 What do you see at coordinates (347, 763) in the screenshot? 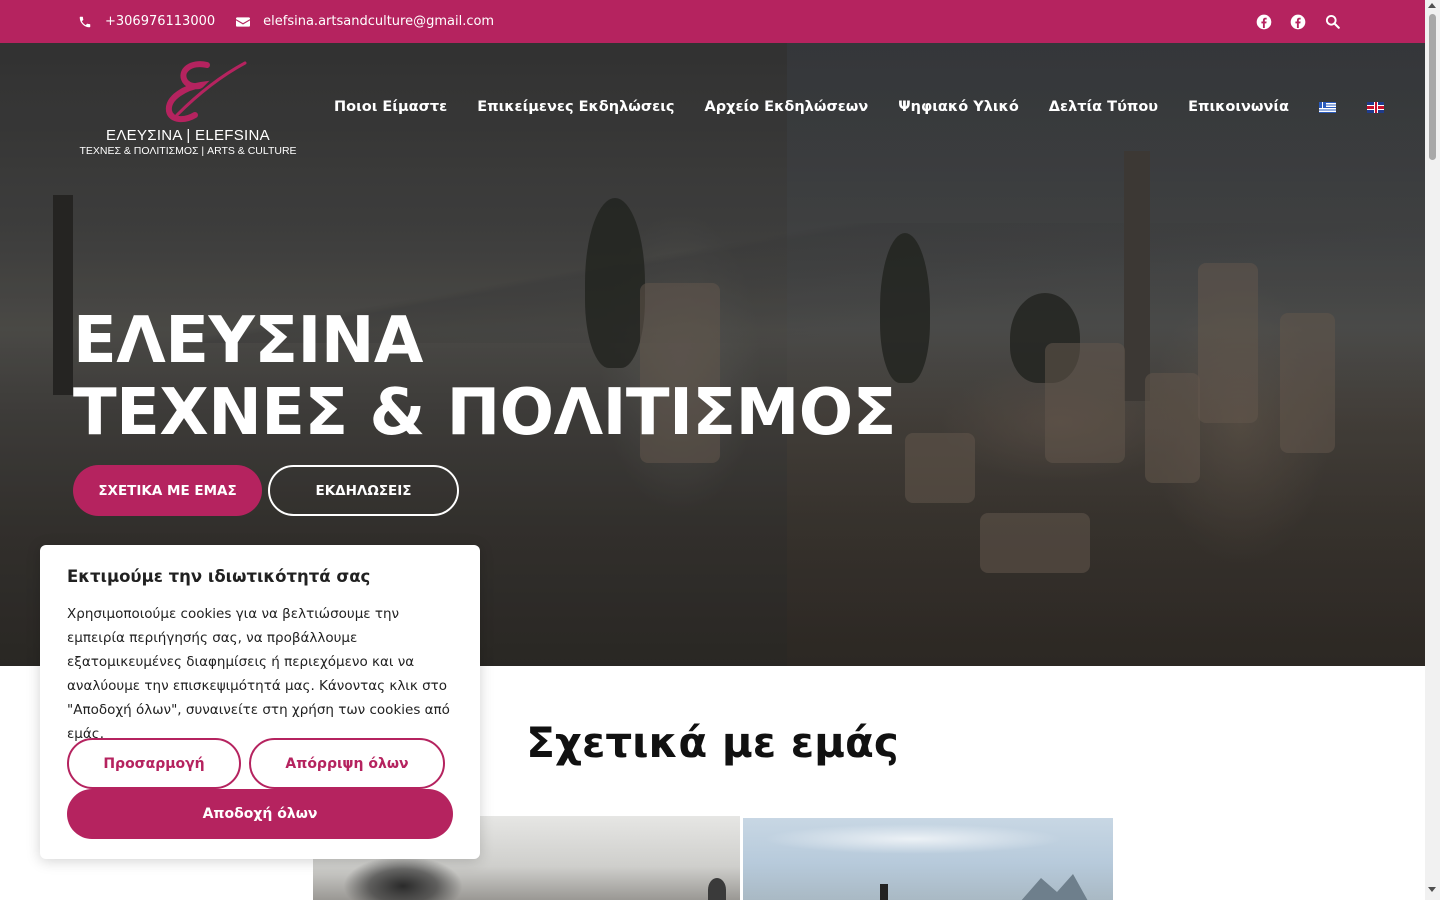
I see `reject-all-button: Απόρριψη όλων` at bounding box center [347, 763].